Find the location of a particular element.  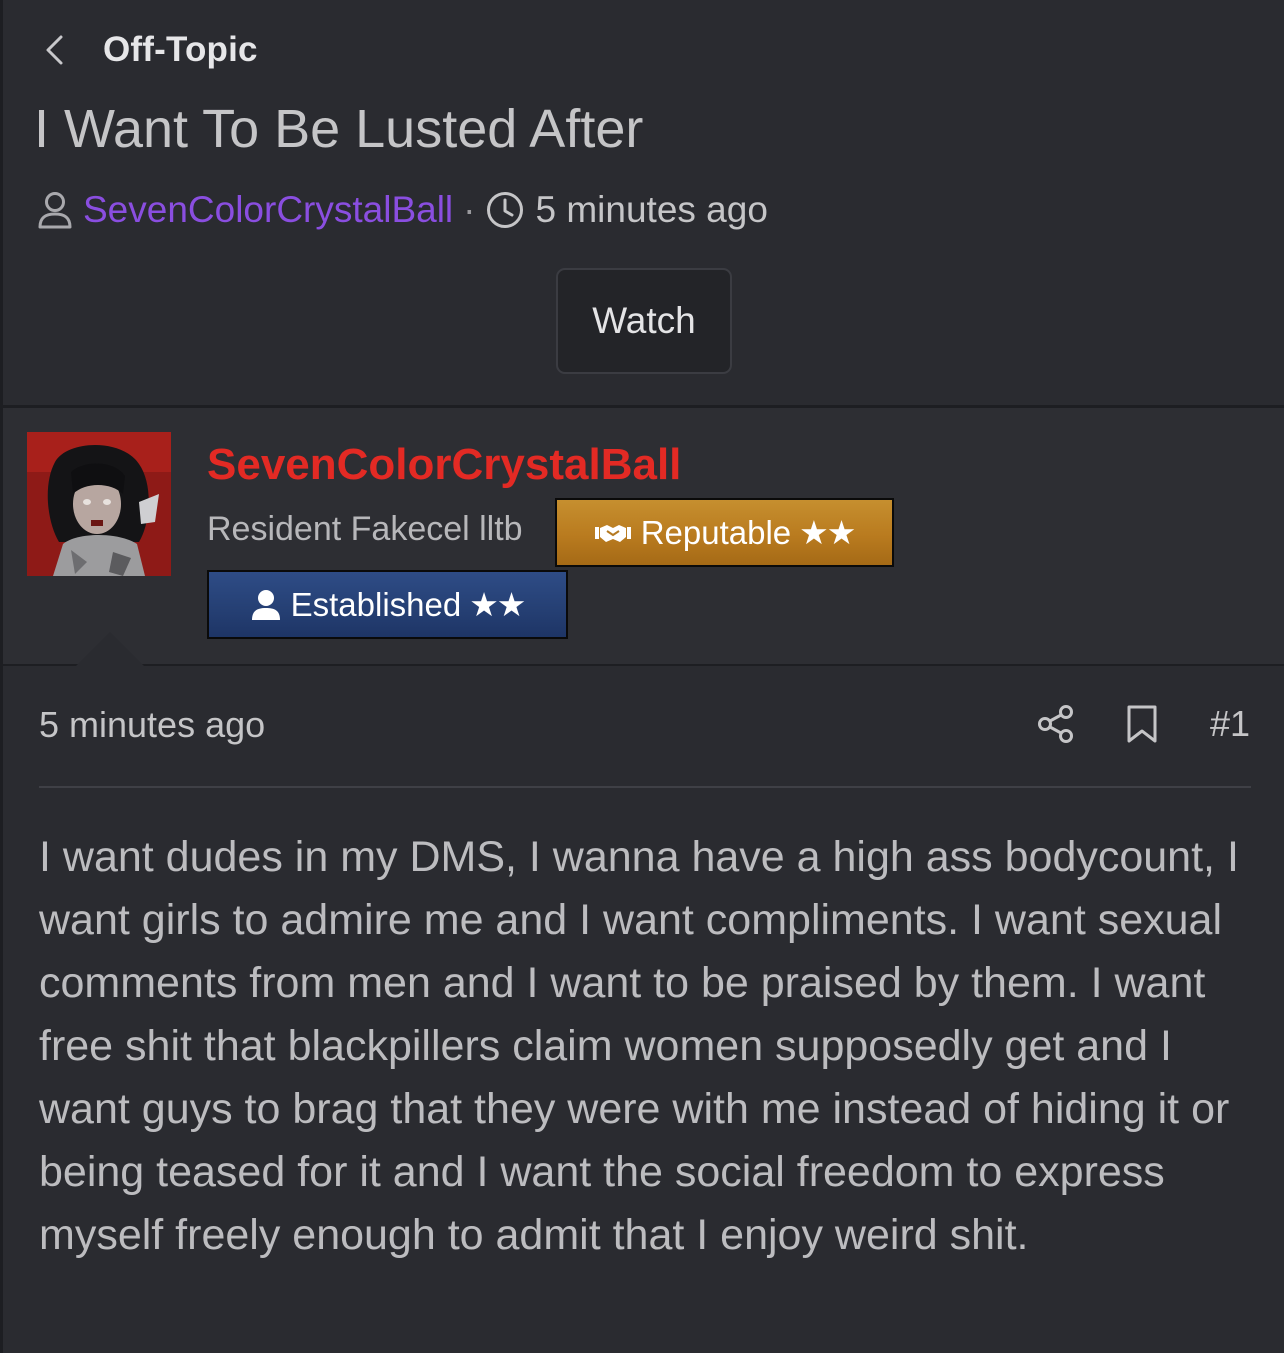

post-time: 5 minutes ago is located at coordinates (152, 725).